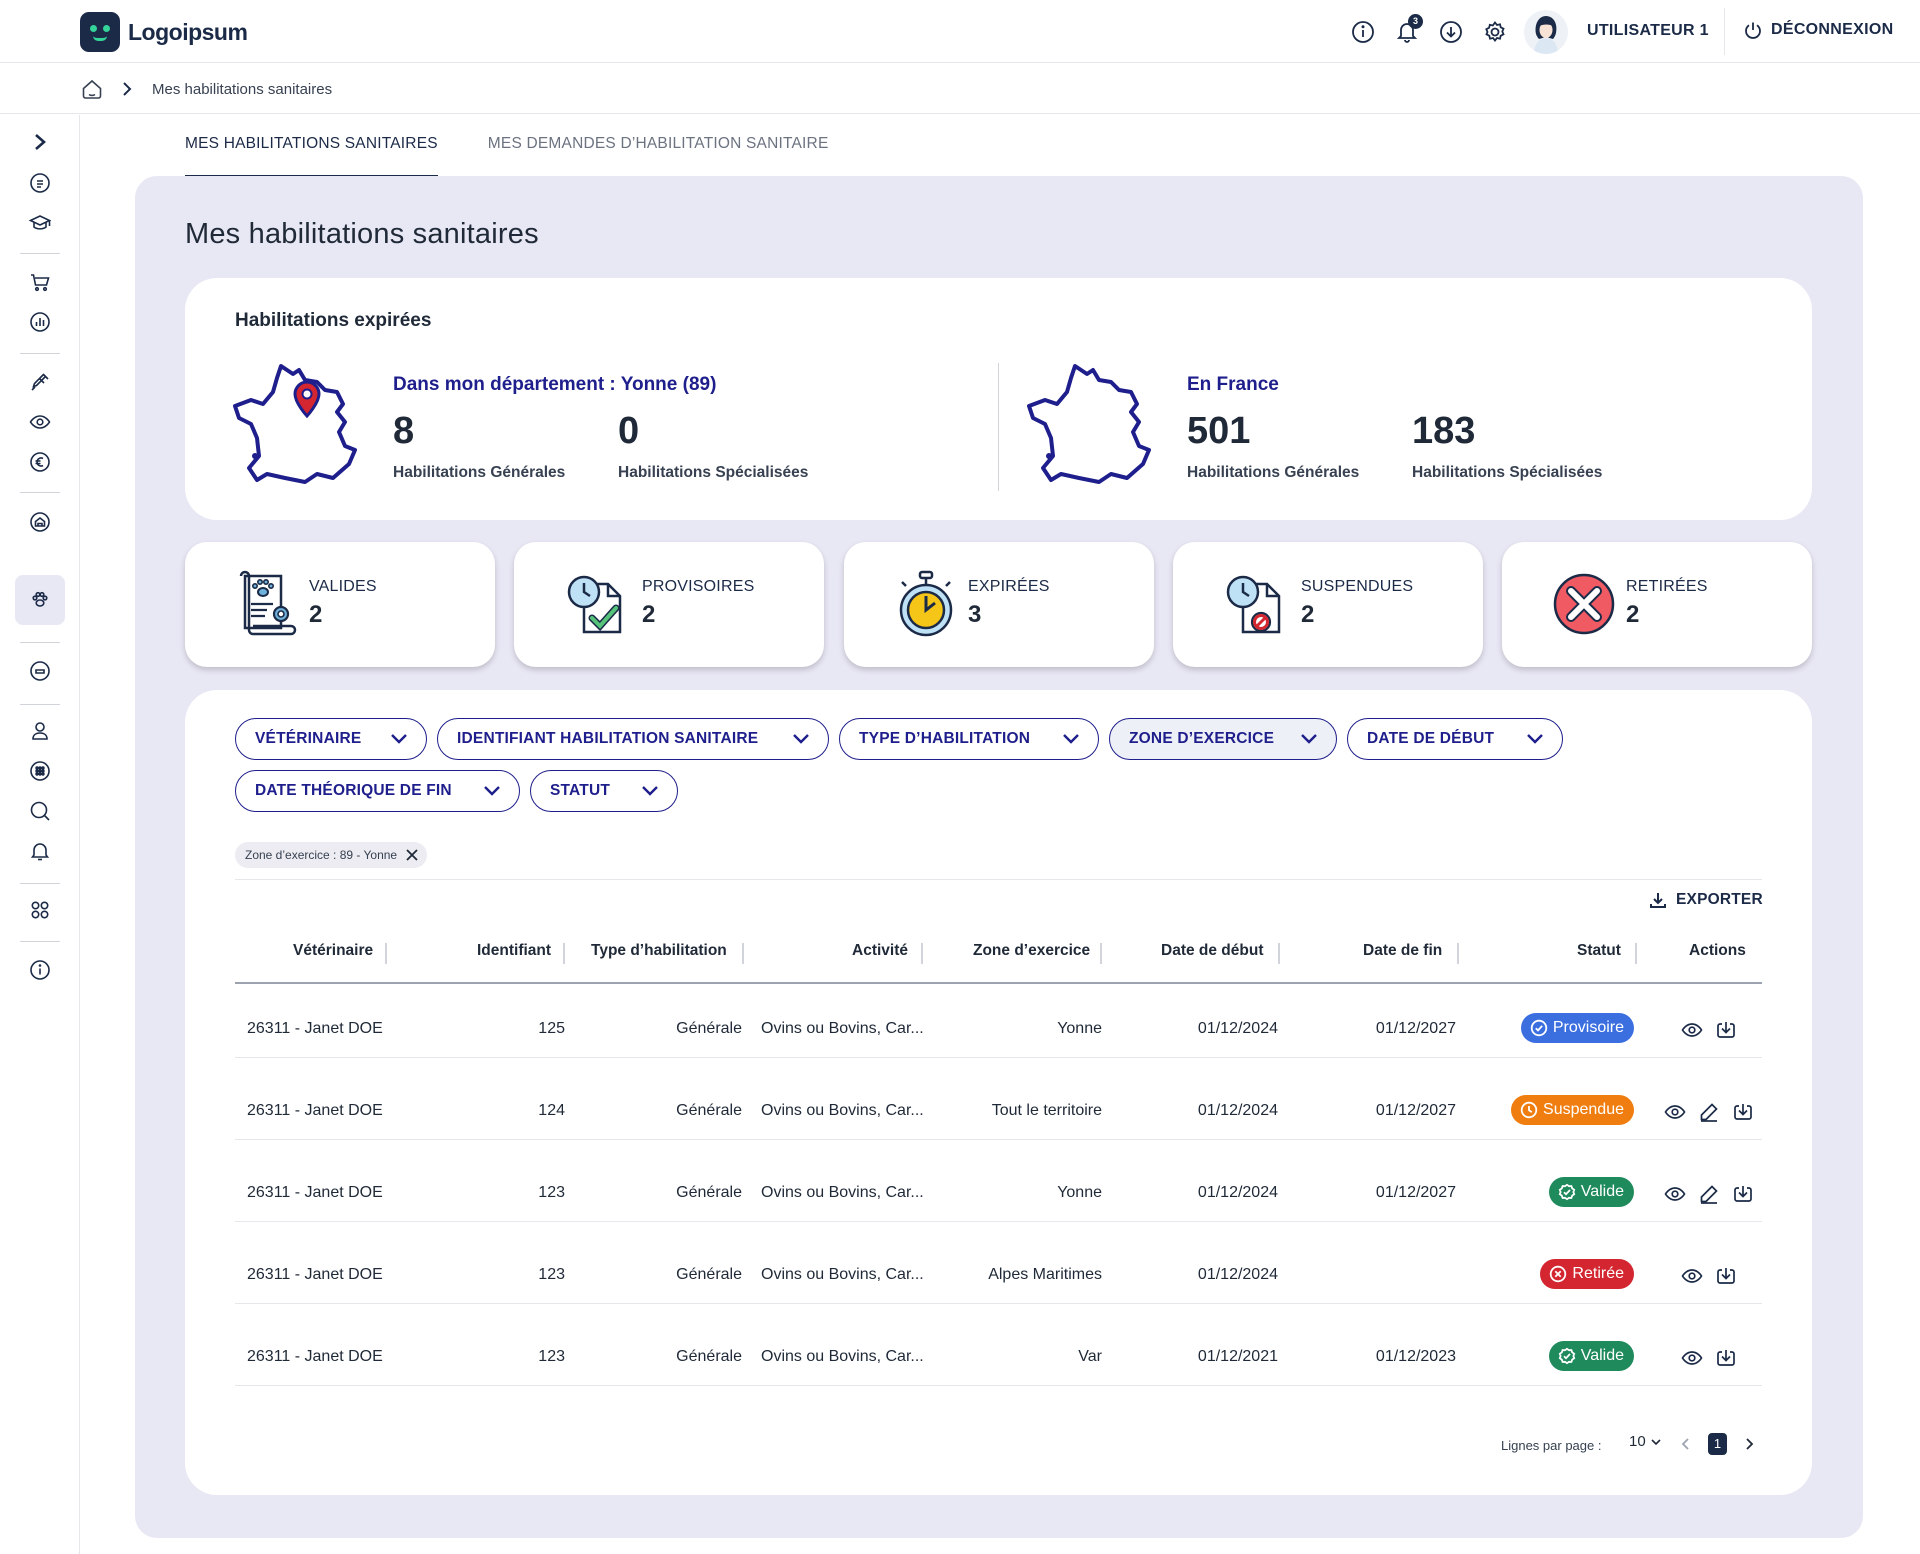 This screenshot has height=1554, width=1920. What do you see at coordinates (1587, 1274) in the screenshot?
I see `status-badge: Retirée` at bounding box center [1587, 1274].